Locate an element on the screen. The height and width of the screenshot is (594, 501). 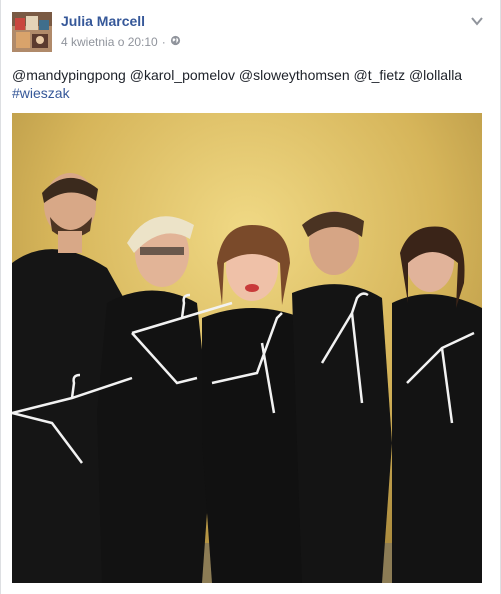
mention-link: @karol_pomelov is located at coordinates (182, 75).